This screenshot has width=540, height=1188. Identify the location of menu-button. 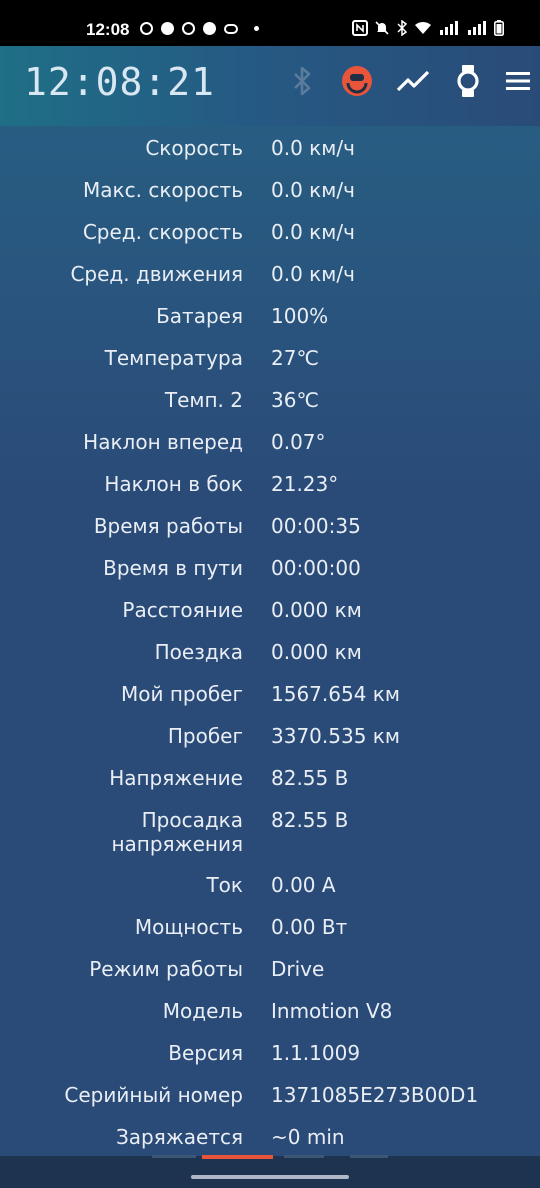
(518, 81).